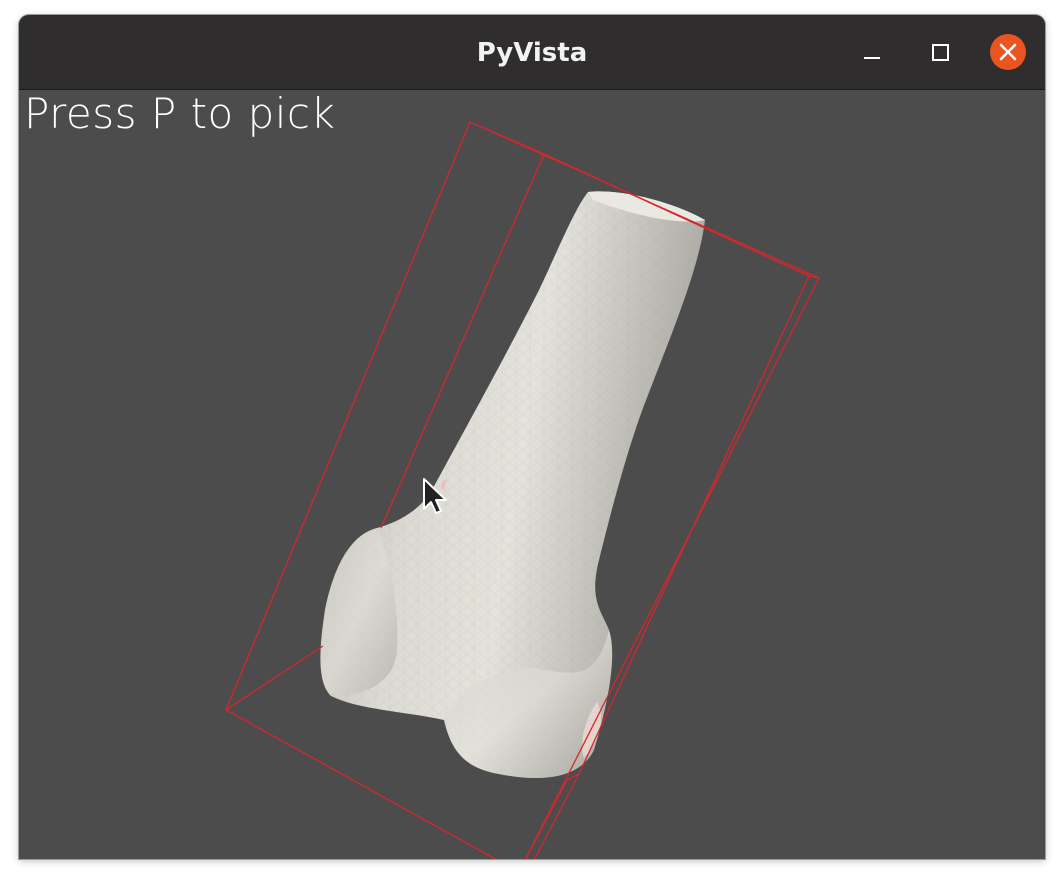 This screenshot has width=1064, height=878. Describe the element at coordinates (180, 113) in the screenshot. I see `pick-instruction-text: Press P to pick` at that location.